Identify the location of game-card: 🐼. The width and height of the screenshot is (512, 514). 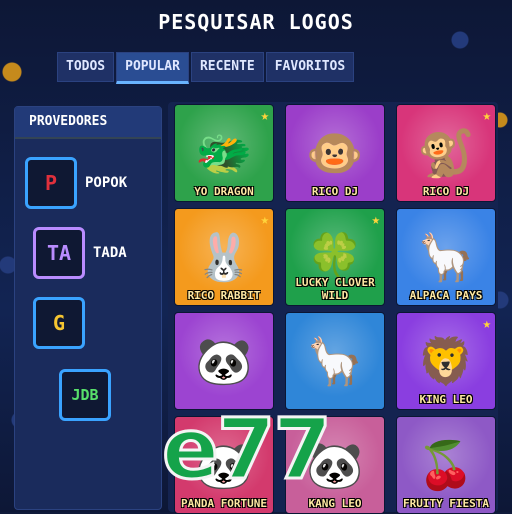
(224, 361).